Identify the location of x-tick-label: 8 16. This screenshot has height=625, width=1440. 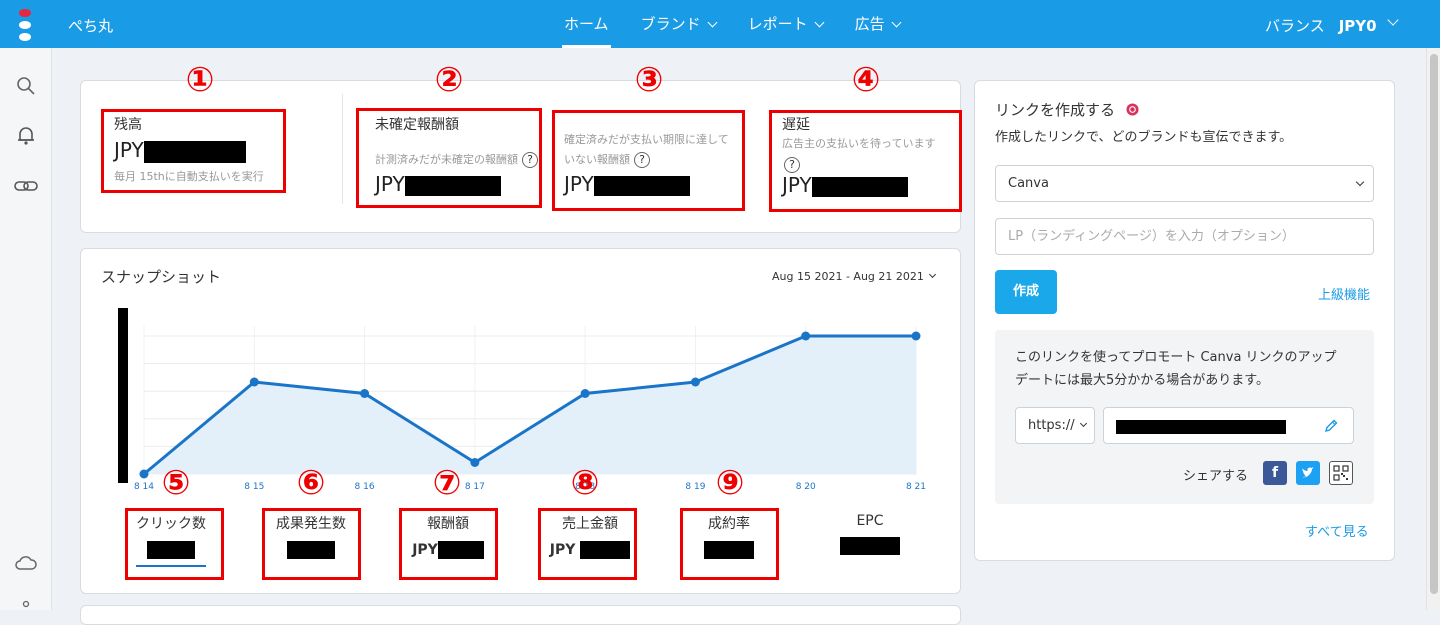
(365, 487).